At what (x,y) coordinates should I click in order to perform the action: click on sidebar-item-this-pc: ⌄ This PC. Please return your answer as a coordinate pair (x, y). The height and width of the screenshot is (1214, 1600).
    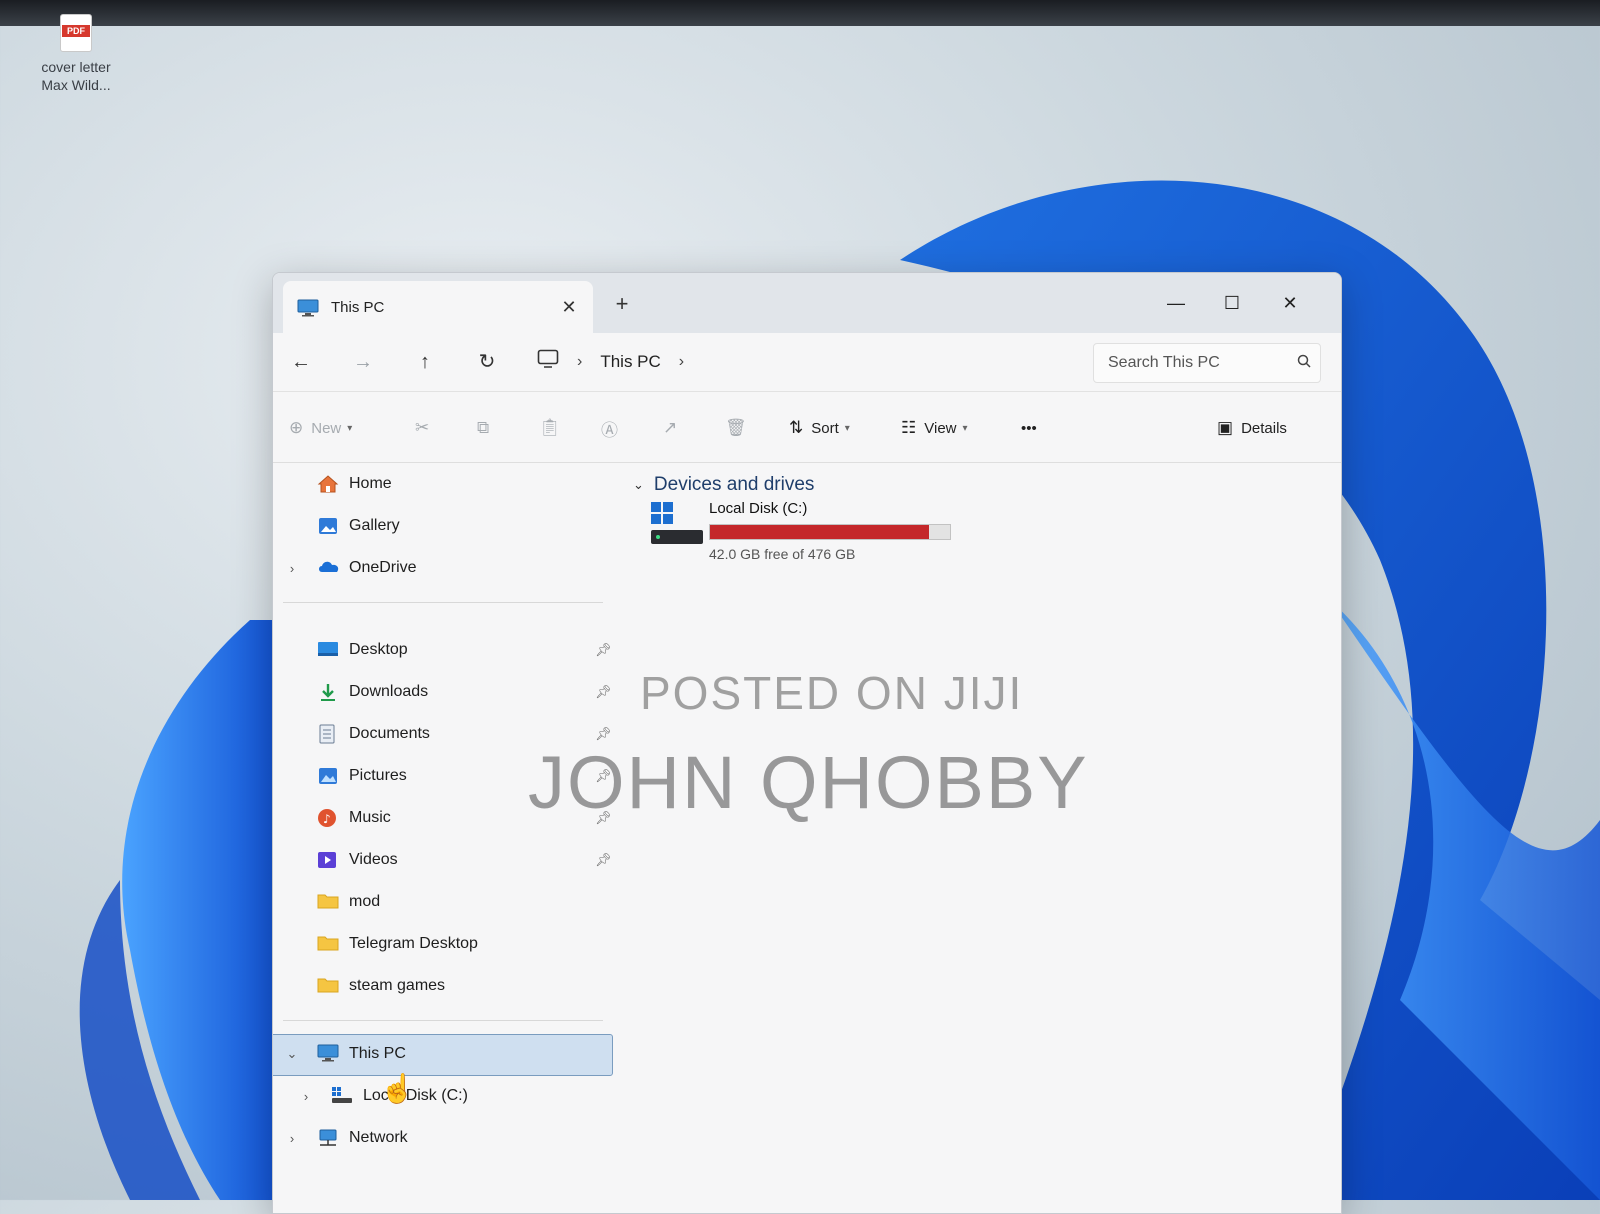
    Looking at the image, I should click on (343, 1054).